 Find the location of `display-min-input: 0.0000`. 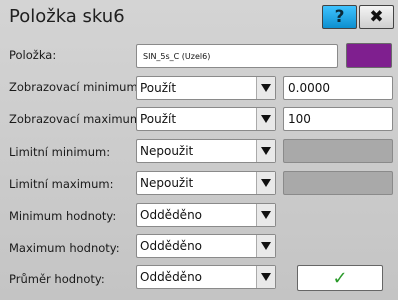

display-min-input: 0.0000 is located at coordinates (338, 88).